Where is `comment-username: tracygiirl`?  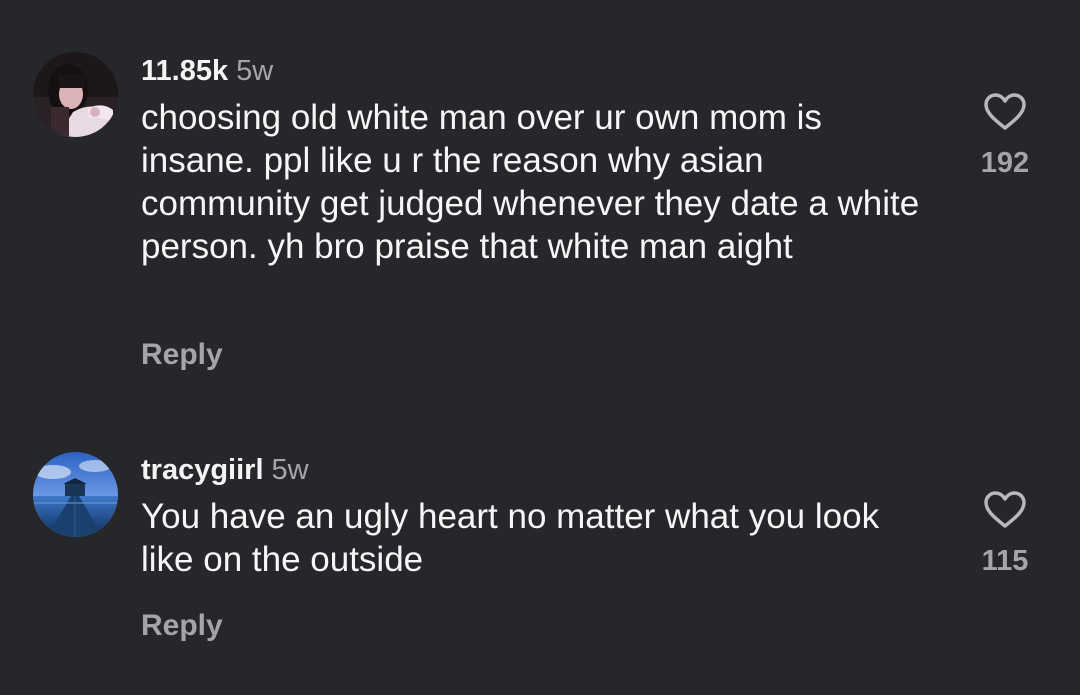
comment-username: tracygiirl is located at coordinates (202, 470).